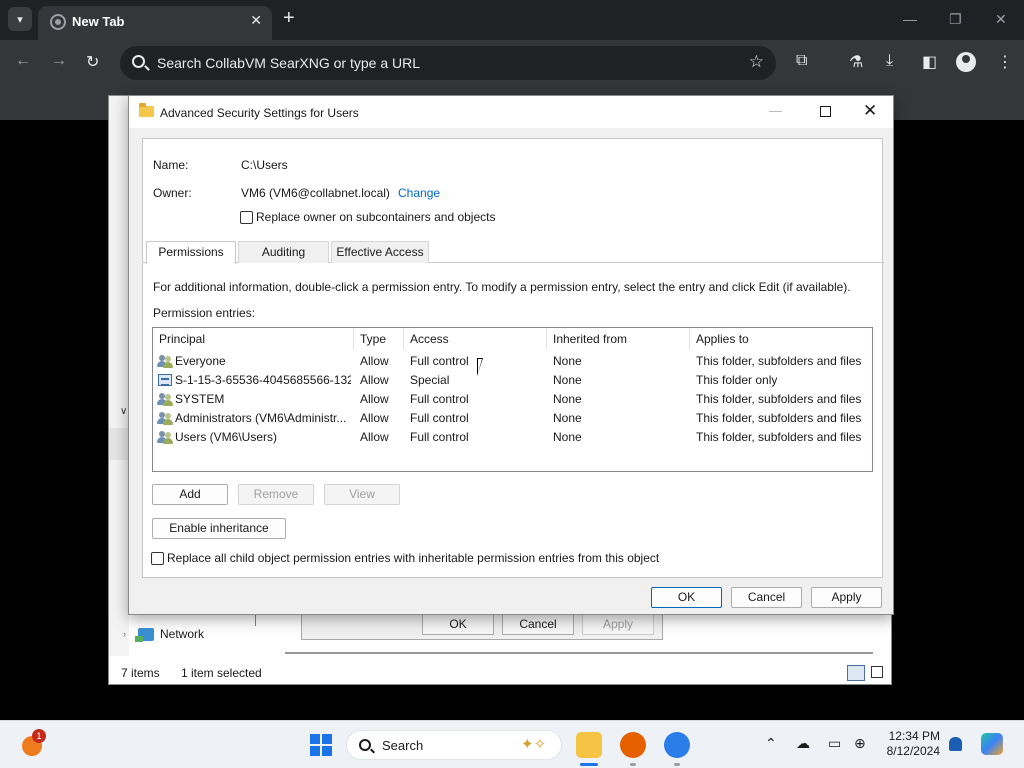  I want to click on dialog-maximize-button, so click(825, 111).